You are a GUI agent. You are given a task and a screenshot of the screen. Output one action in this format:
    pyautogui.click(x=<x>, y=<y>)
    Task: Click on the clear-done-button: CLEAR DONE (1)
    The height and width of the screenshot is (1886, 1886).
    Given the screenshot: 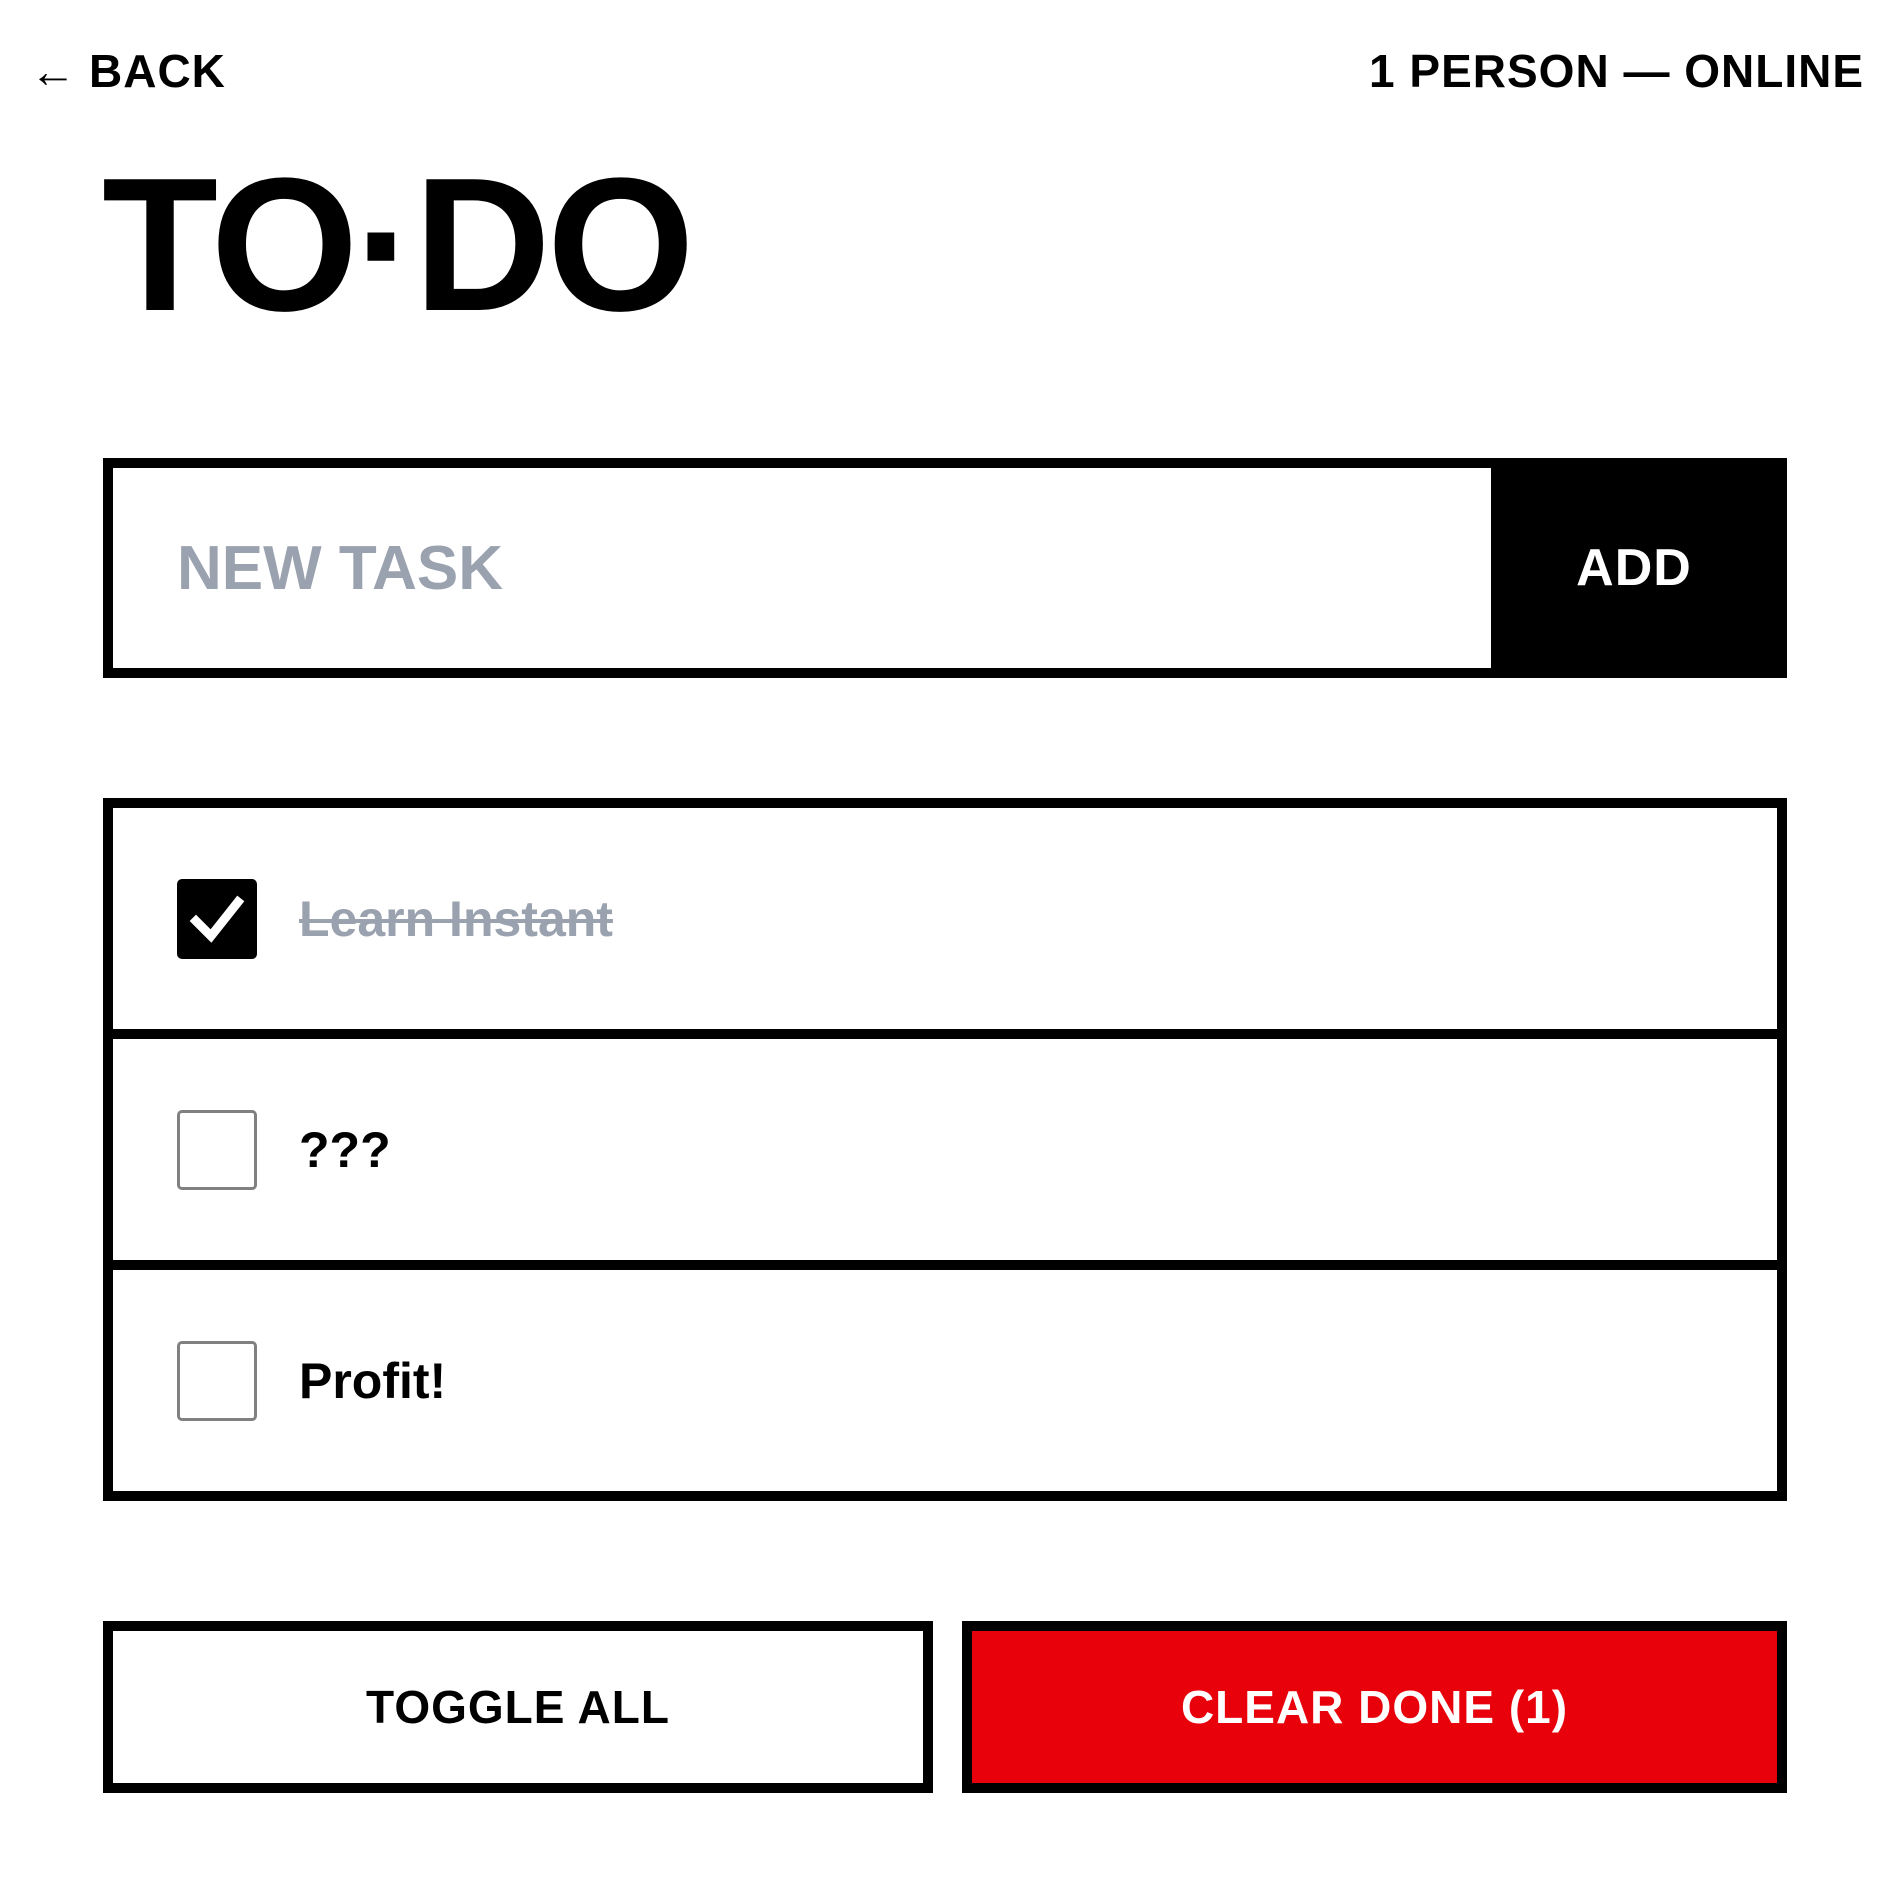 What is the action you would take?
    pyautogui.click(x=1374, y=1707)
    